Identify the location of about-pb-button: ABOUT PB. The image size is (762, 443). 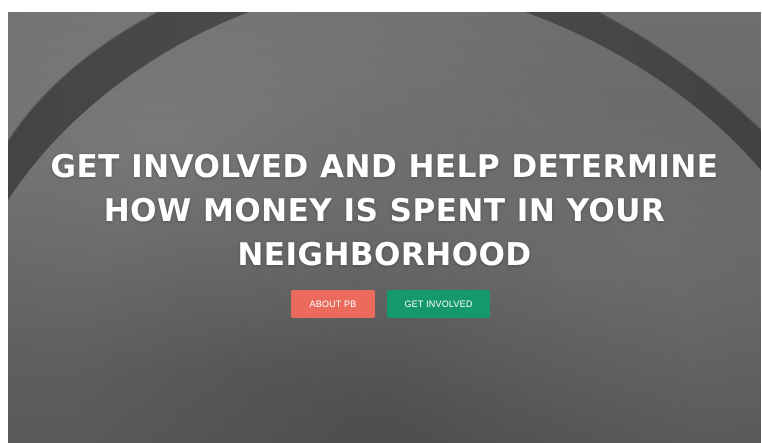
(333, 304).